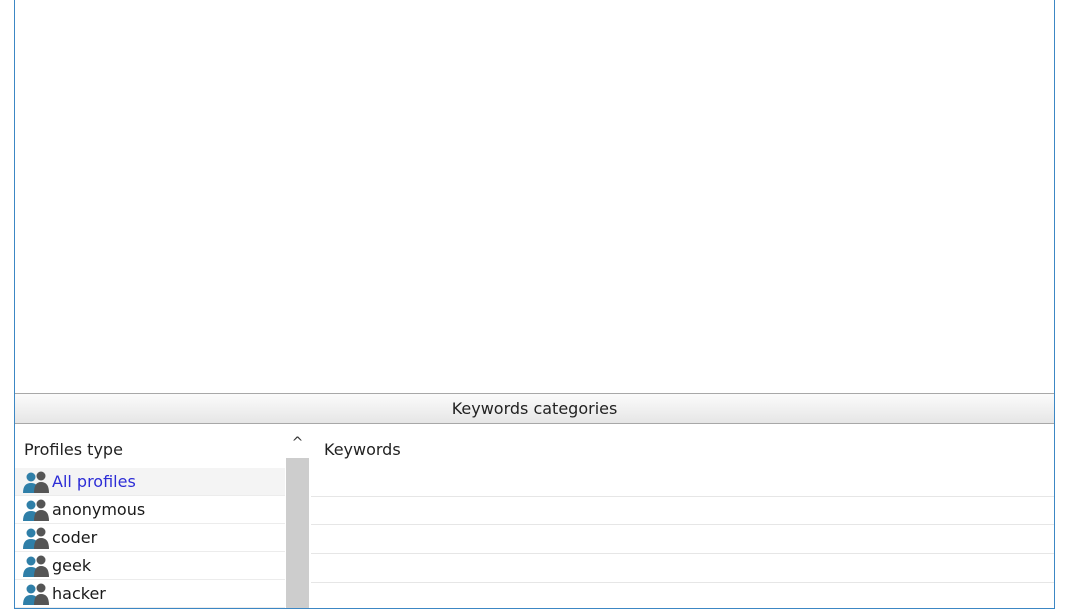 The height and width of the screenshot is (609, 1076). Describe the element at coordinates (72, 565) in the screenshot. I see `profile-label: geek` at that location.